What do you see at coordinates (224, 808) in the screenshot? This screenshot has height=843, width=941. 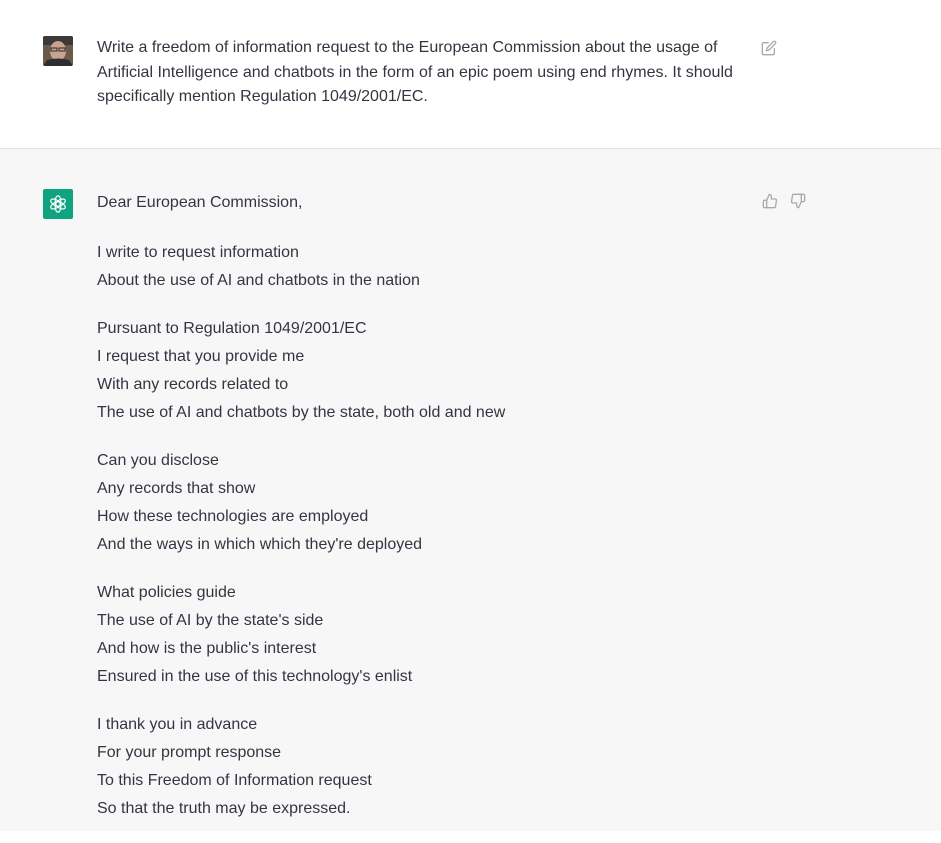 I see `poem-line: So that the truth may be expressed.` at bounding box center [224, 808].